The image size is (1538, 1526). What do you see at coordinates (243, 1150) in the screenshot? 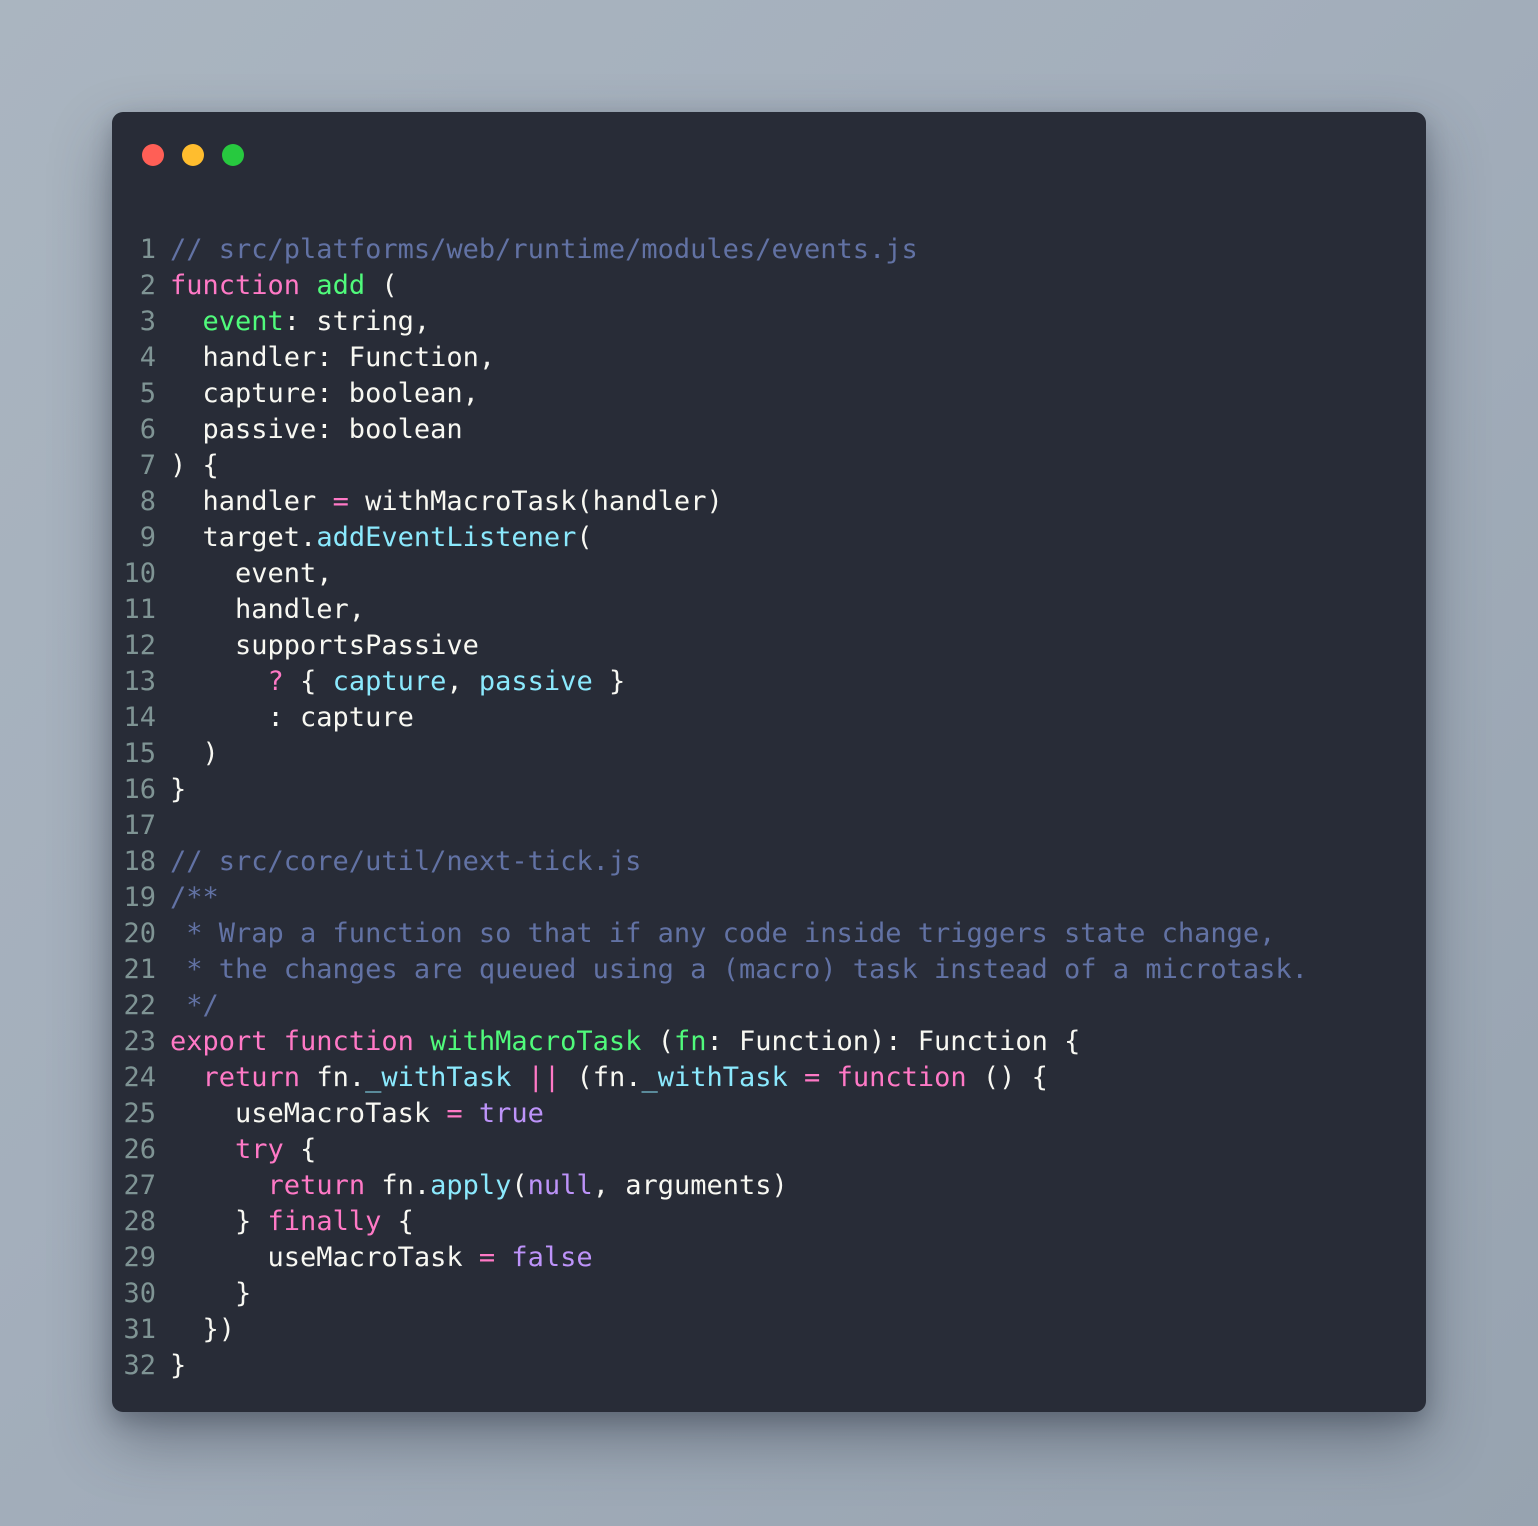
I see `line-content: try {` at bounding box center [243, 1150].